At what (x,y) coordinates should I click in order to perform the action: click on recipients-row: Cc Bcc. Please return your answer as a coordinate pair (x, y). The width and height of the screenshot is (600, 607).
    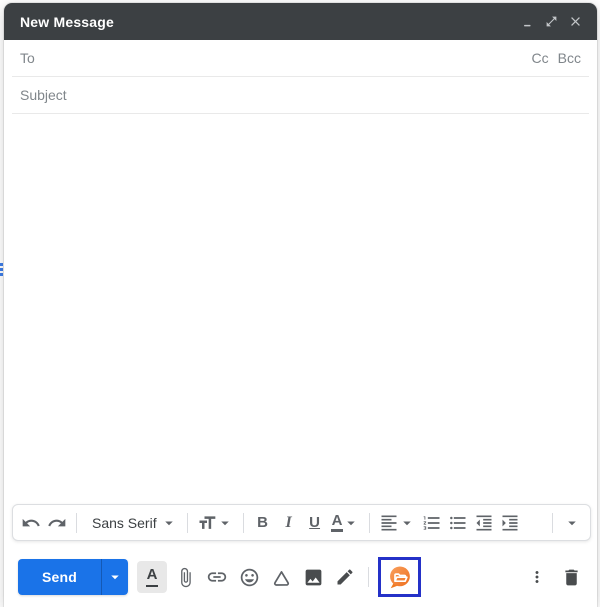
    Looking at the image, I should click on (300, 58).